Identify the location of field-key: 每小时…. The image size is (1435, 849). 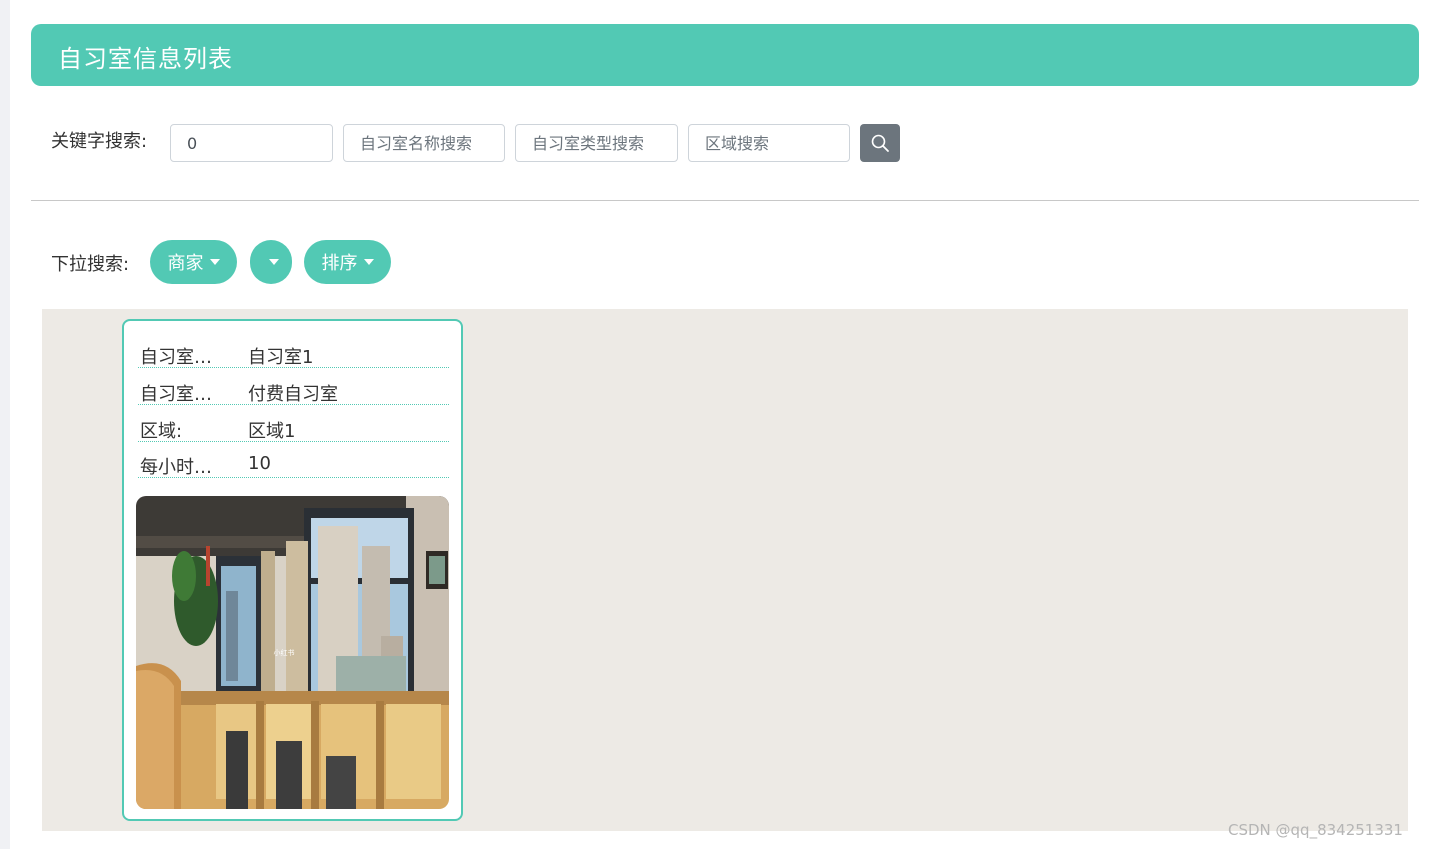
(176, 467).